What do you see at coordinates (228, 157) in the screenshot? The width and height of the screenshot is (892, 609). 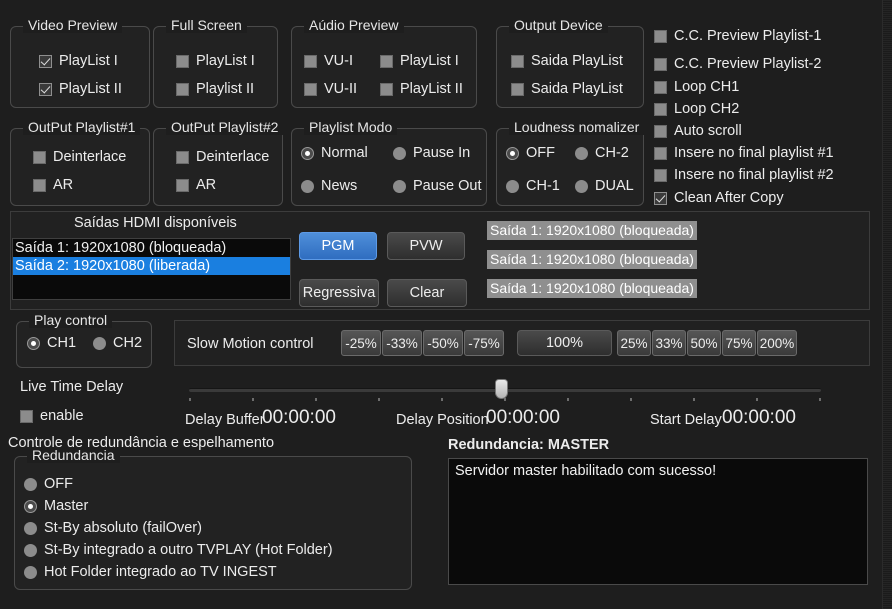 I see `checkbox-op2-deinterlace: Deinterlace` at bounding box center [228, 157].